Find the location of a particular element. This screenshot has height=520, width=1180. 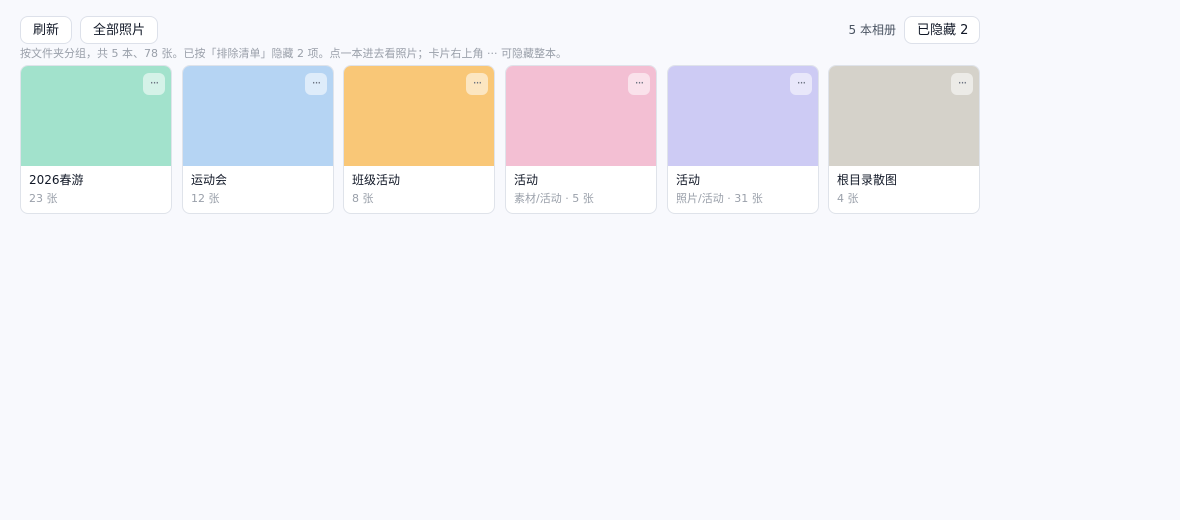

album-photo-count: 4 张 is located at coordinates (848, 198).